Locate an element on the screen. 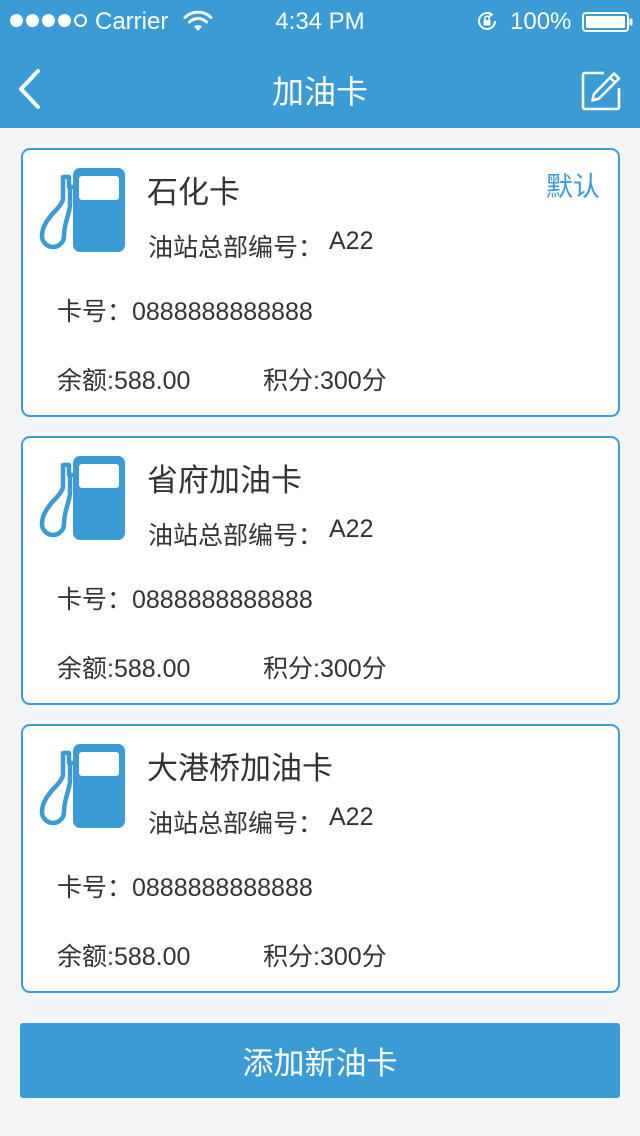 Image resolution: width=640 pixels, height=1136 pixels. battery-icon is located at coordinates (607, 22).